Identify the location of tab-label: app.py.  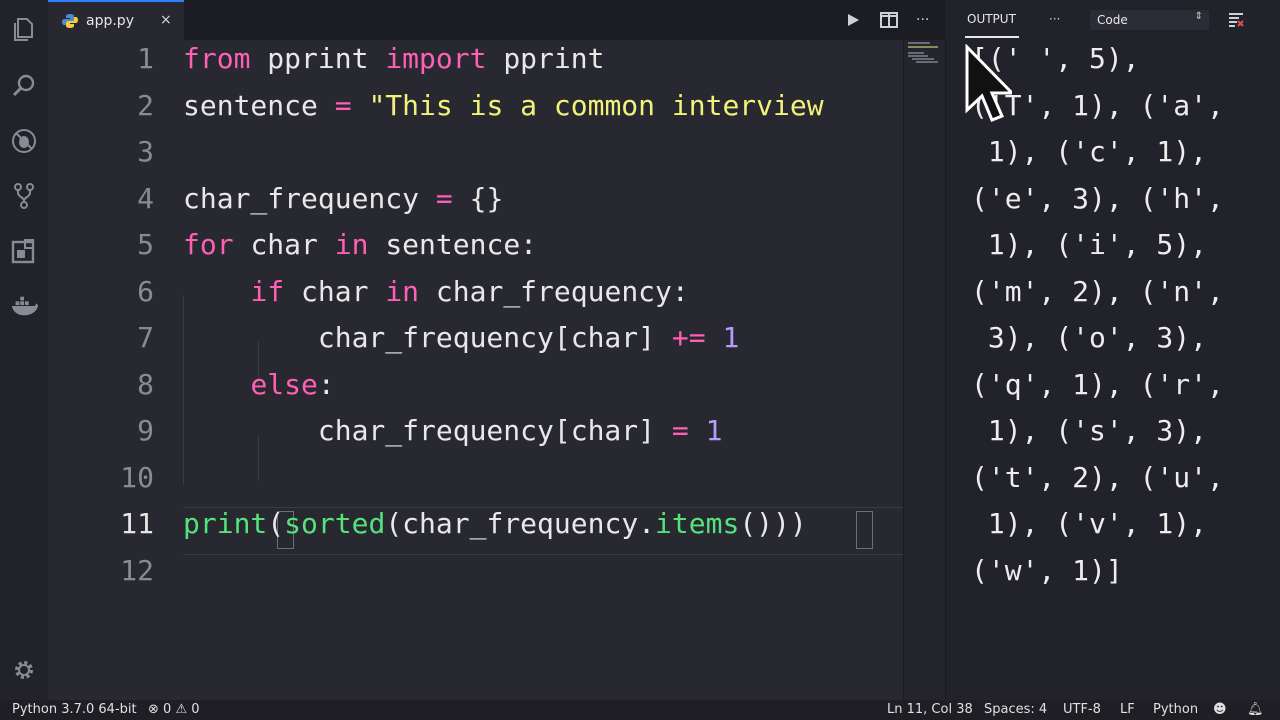
(110, 21).